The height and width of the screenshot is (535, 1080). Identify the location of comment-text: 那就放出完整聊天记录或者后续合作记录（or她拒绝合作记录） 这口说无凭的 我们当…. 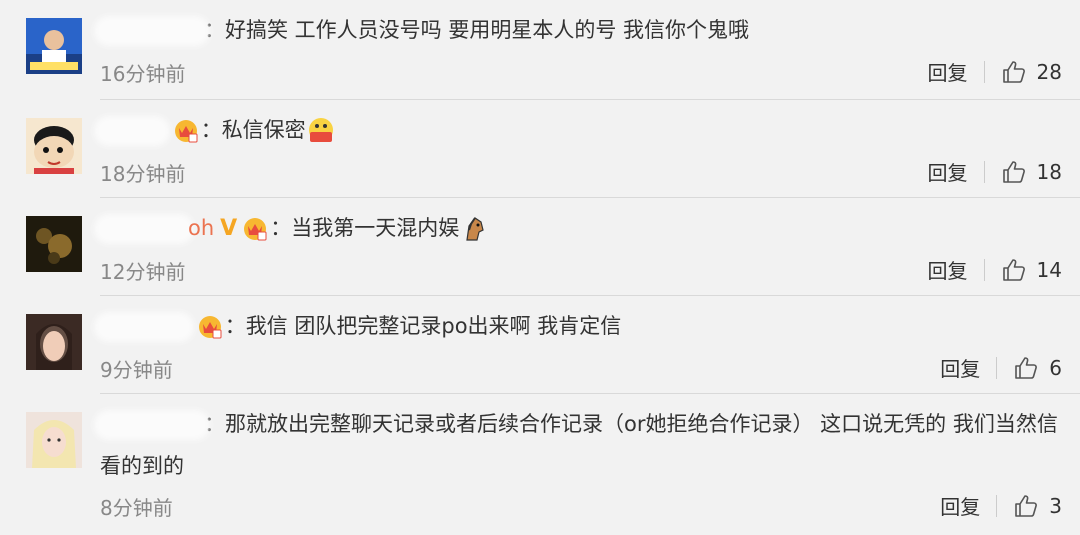
(579, 445).